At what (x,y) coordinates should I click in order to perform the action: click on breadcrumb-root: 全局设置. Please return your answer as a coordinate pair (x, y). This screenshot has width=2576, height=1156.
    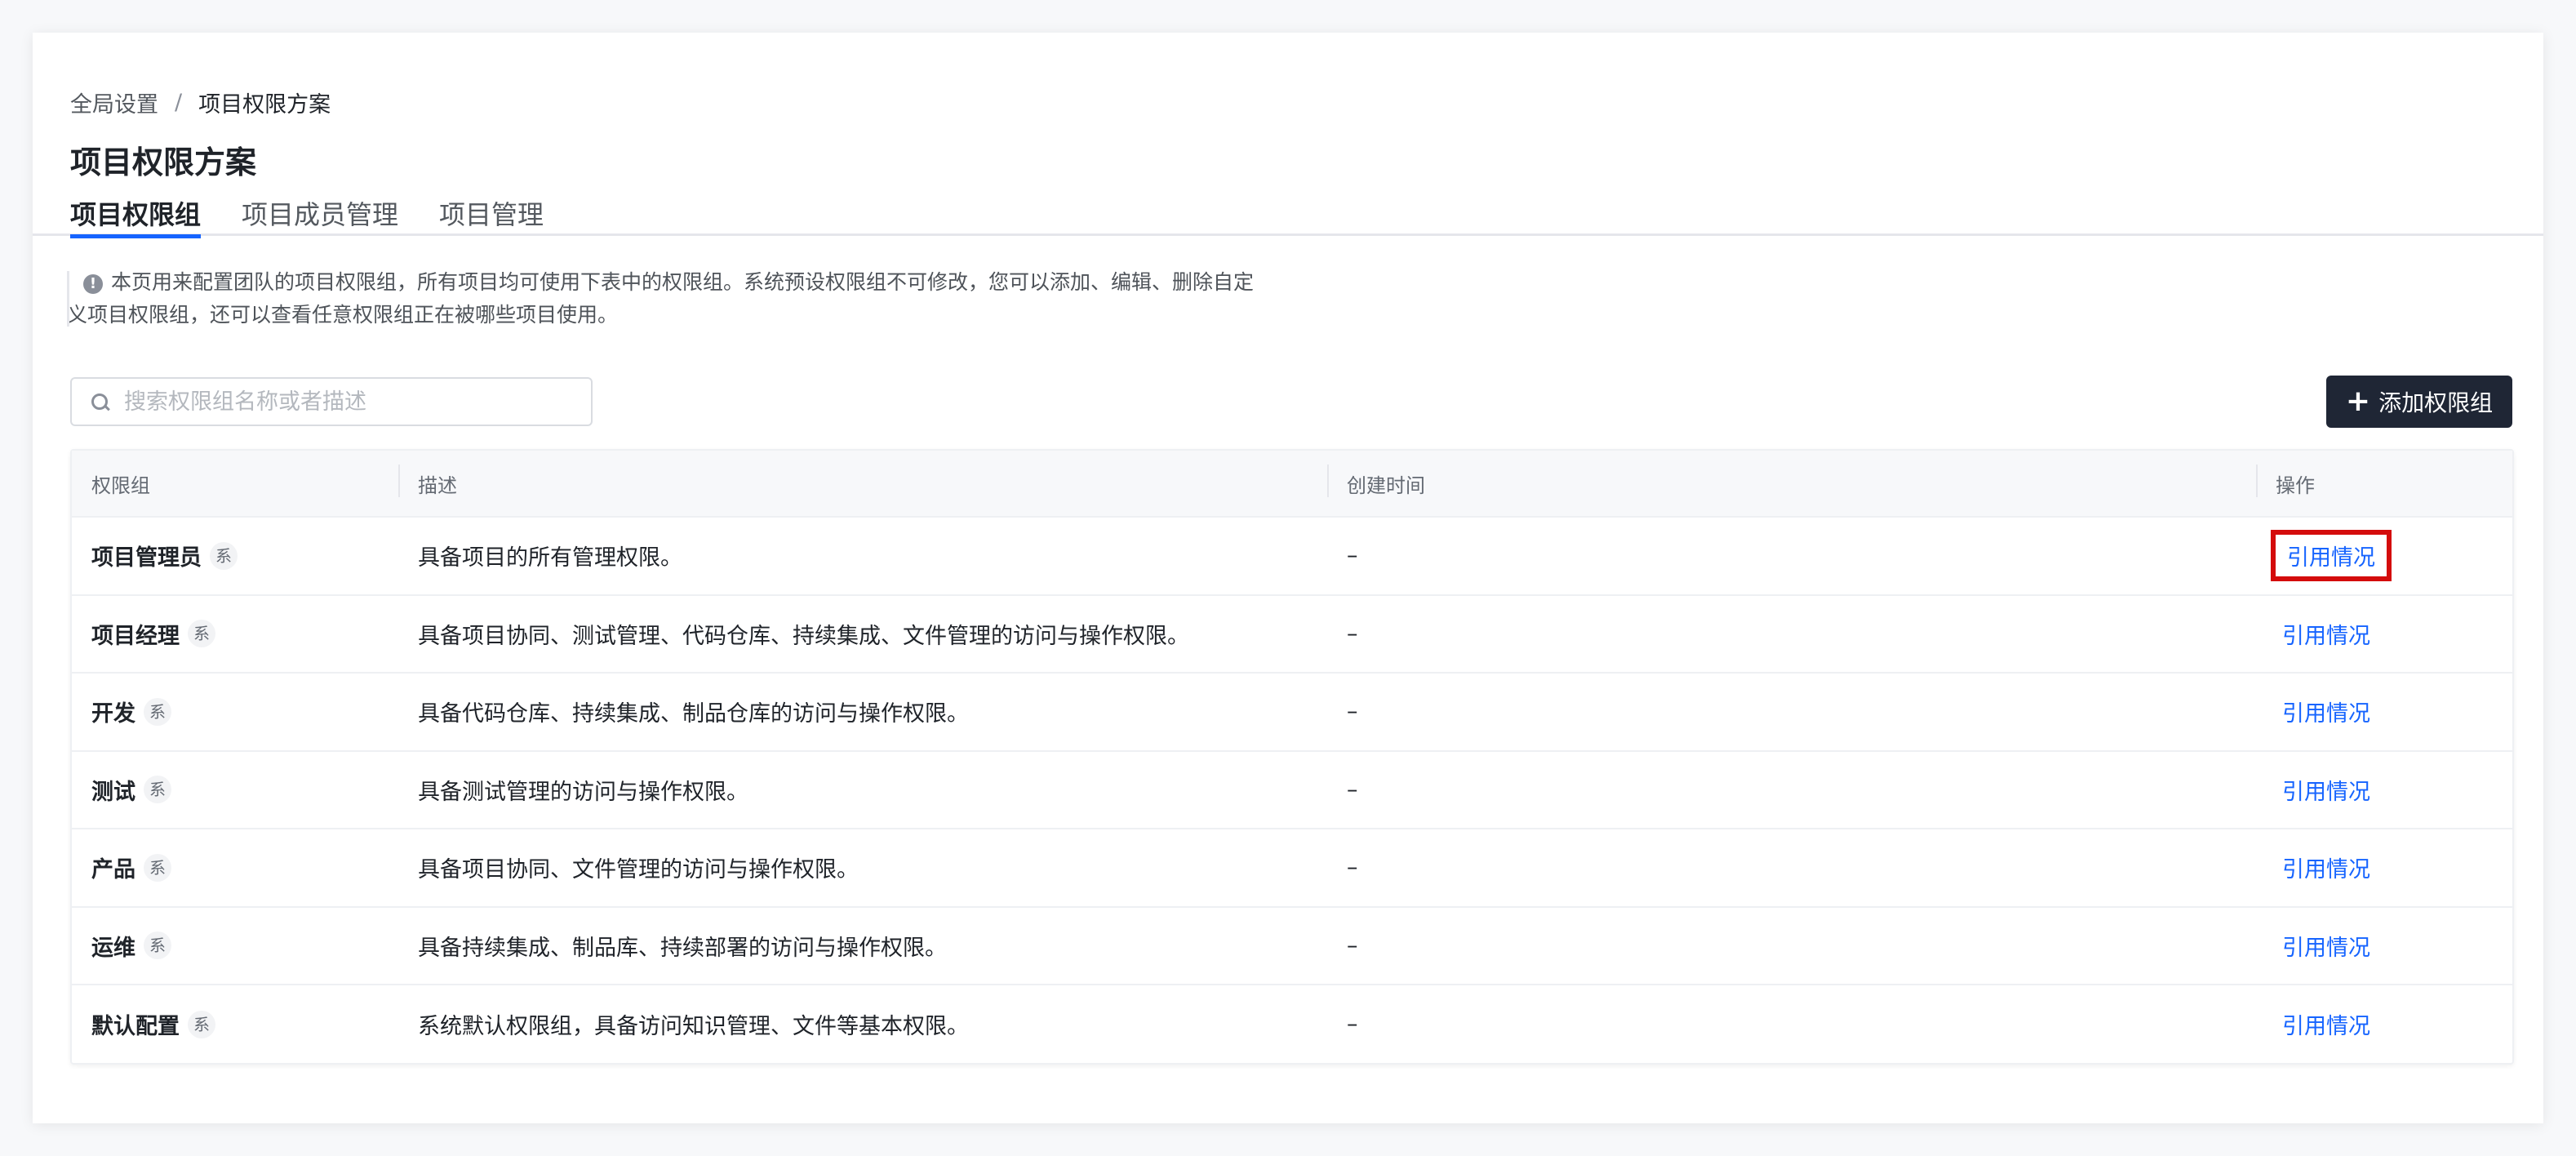
    Looking at the image, I should click on (114, 102).